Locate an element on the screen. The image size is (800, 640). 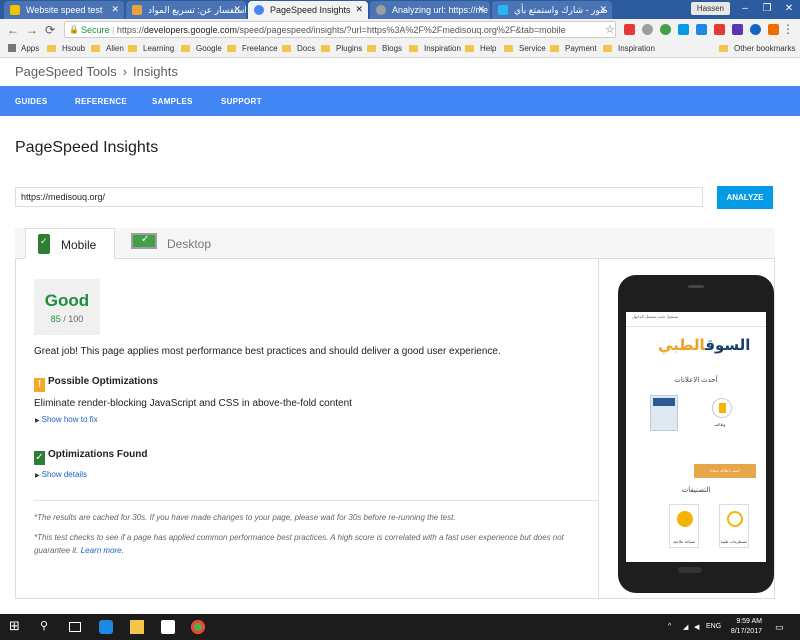
volume-icon: ◀ is located at coordinates (696, 627).